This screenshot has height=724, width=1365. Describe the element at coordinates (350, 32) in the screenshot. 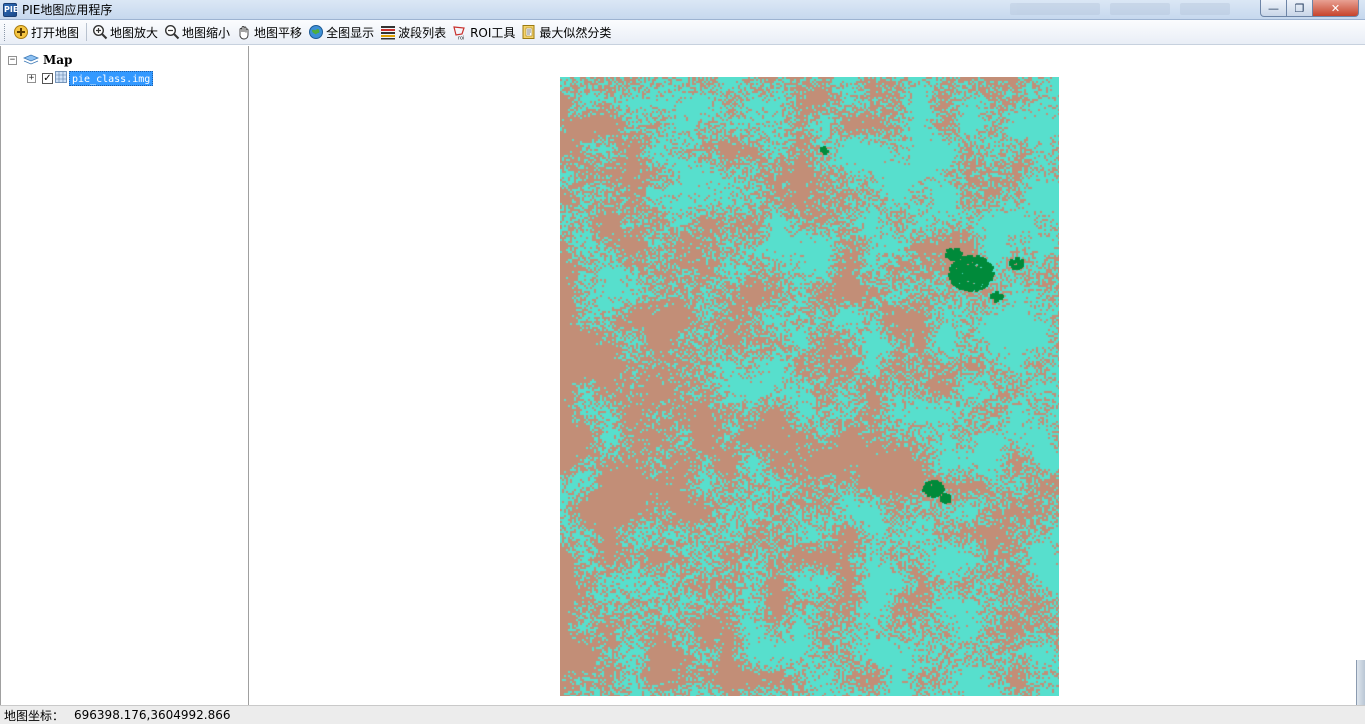

I see `full-extent-label: 全图显示` at that location.